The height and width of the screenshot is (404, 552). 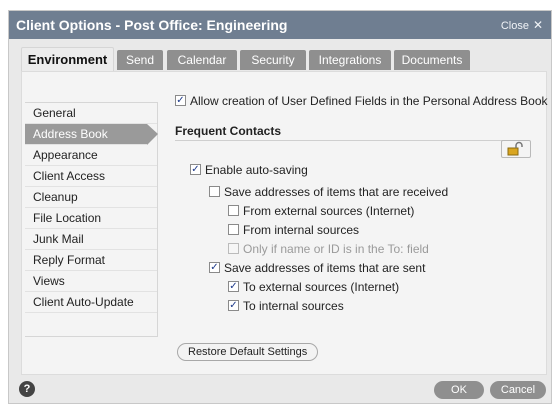 What do you see at coordinates (280, 389) in the screenshot?
I see `footer-bar: ? OK Cancel` at bounding box center [280, 389].